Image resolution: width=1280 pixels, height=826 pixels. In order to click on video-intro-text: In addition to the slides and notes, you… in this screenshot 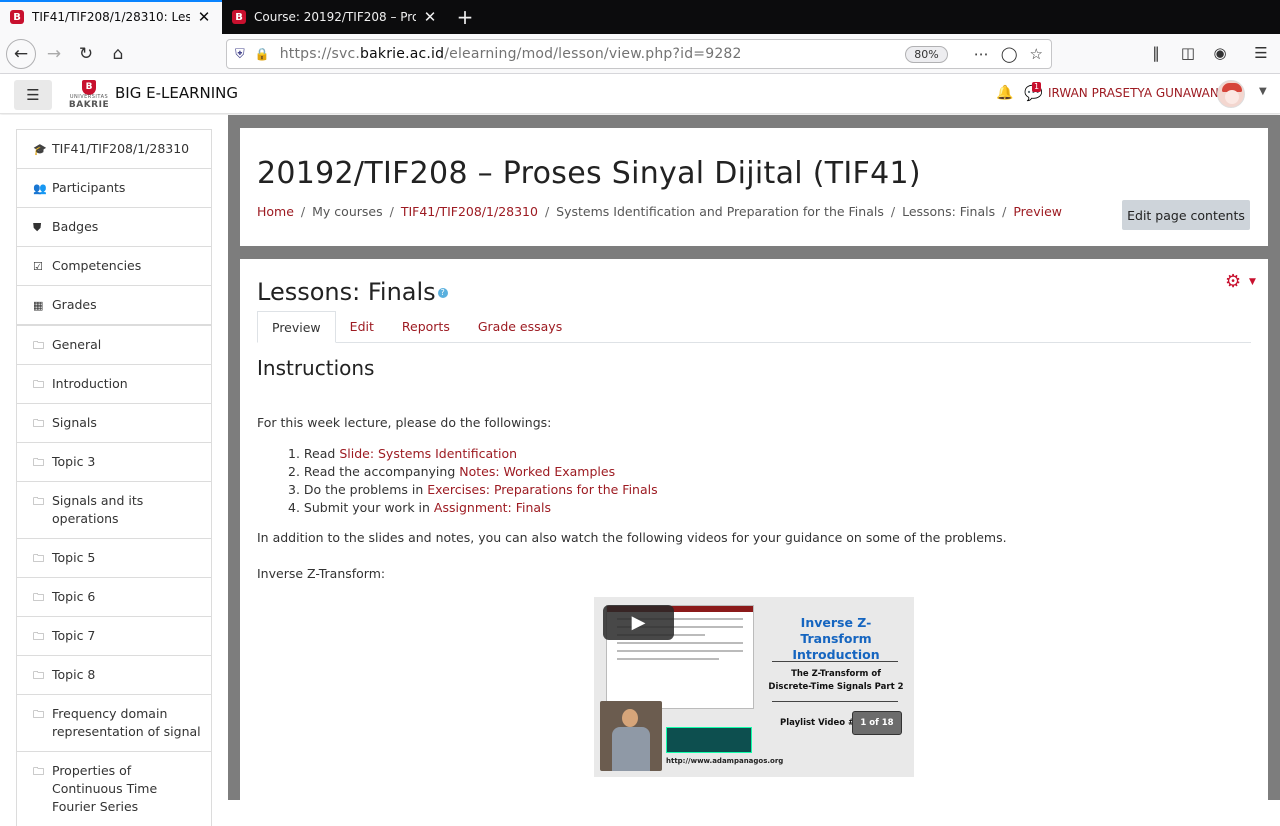, I will do `click(632, 537)`.